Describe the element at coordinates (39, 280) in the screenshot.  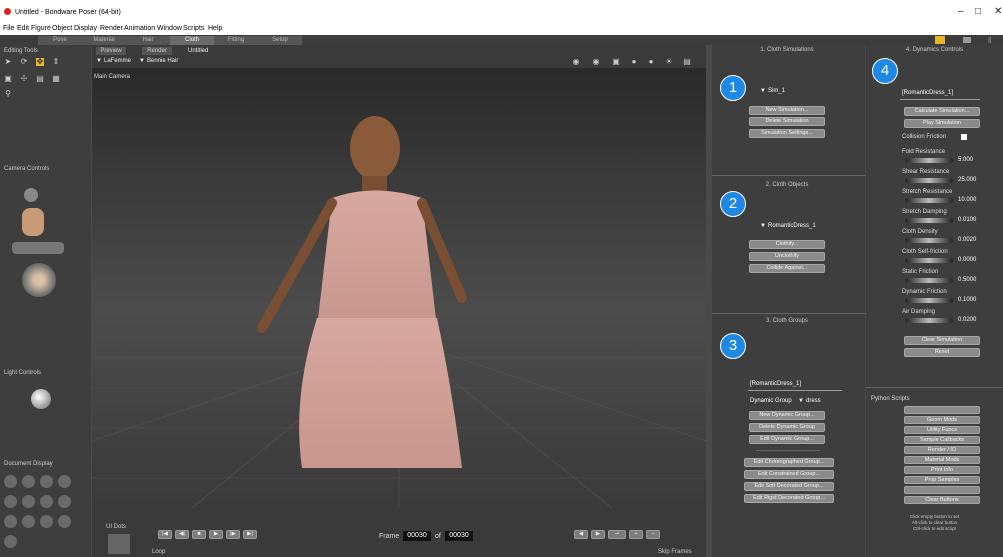
I see `camera-trackball` at that location.